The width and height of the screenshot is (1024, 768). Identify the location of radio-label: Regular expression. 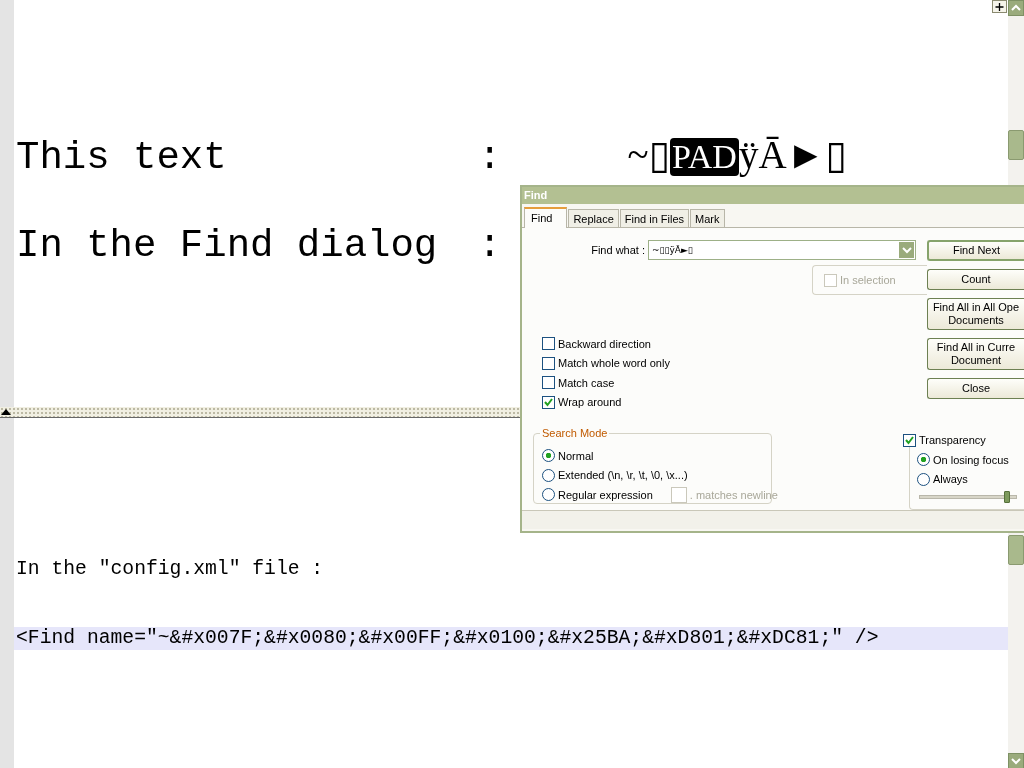
(605, 494).